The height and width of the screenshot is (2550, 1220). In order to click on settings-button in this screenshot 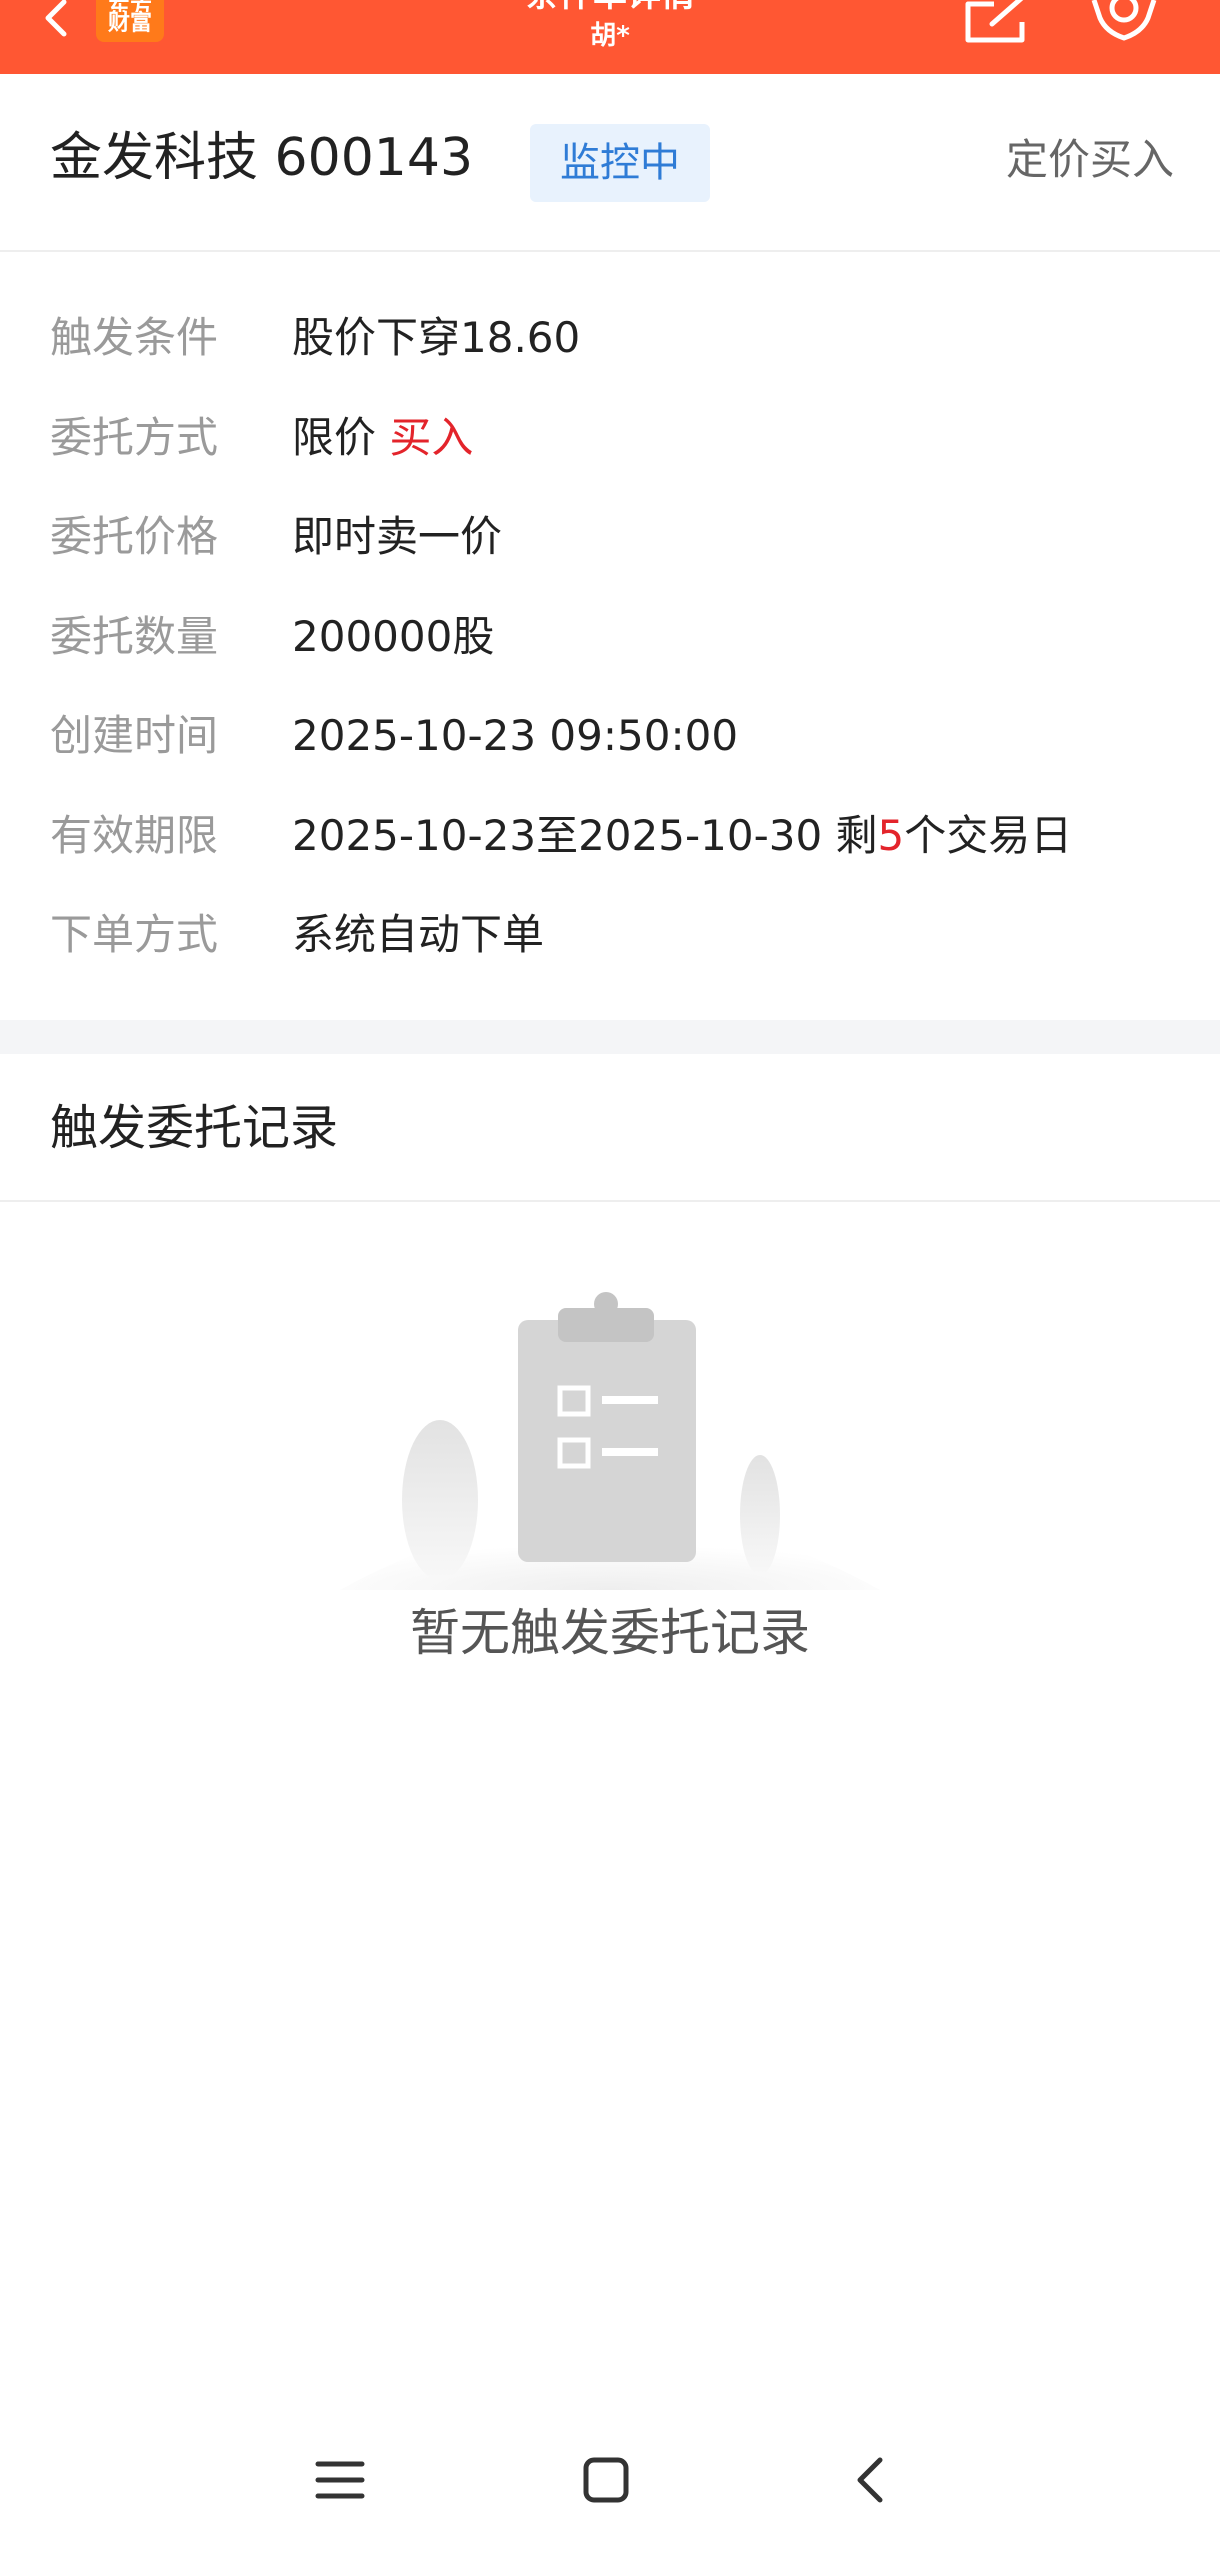, I will do `click(1124, 23)`.